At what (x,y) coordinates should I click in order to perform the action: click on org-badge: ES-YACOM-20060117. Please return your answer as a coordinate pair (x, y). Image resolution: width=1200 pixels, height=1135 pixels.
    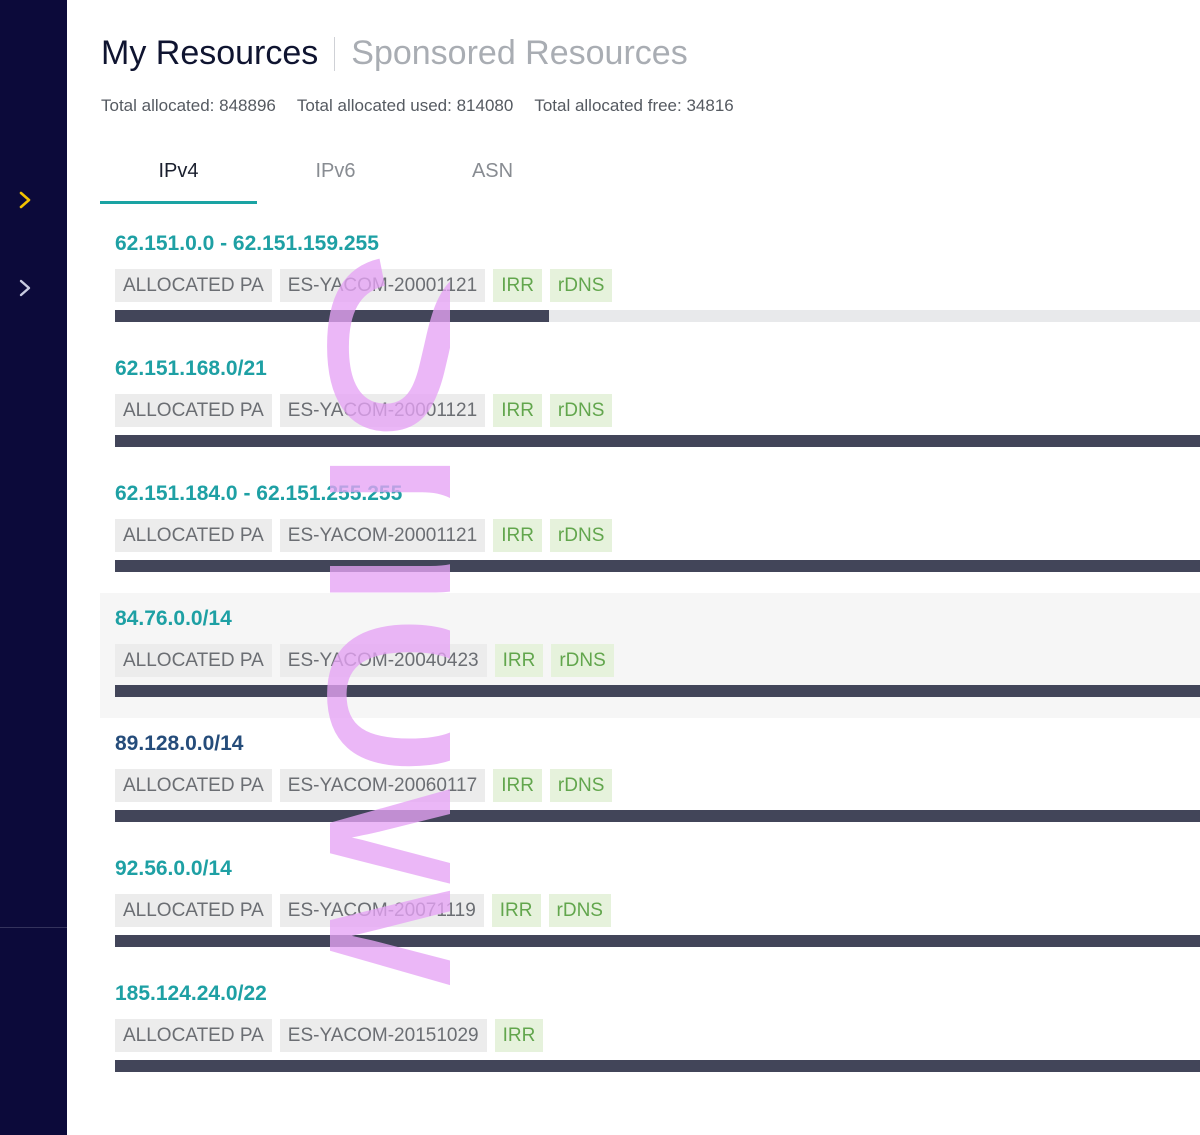
    Looking at the image, I should click on (382, 785).